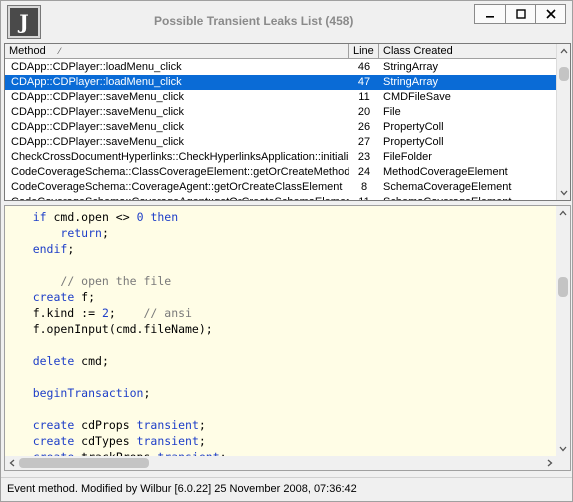 This screenshot has width=573, height=502. I want to click on minimize-button, so click(490, 14).